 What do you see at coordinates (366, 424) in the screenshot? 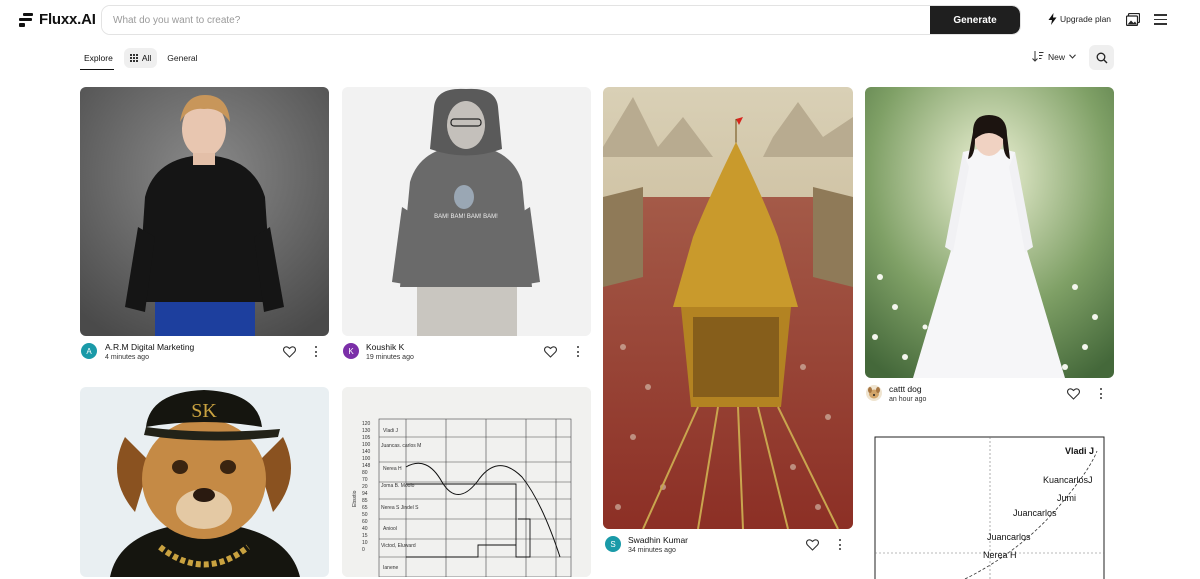
I see `svg-text: 120` at bounding box center [366, 424].